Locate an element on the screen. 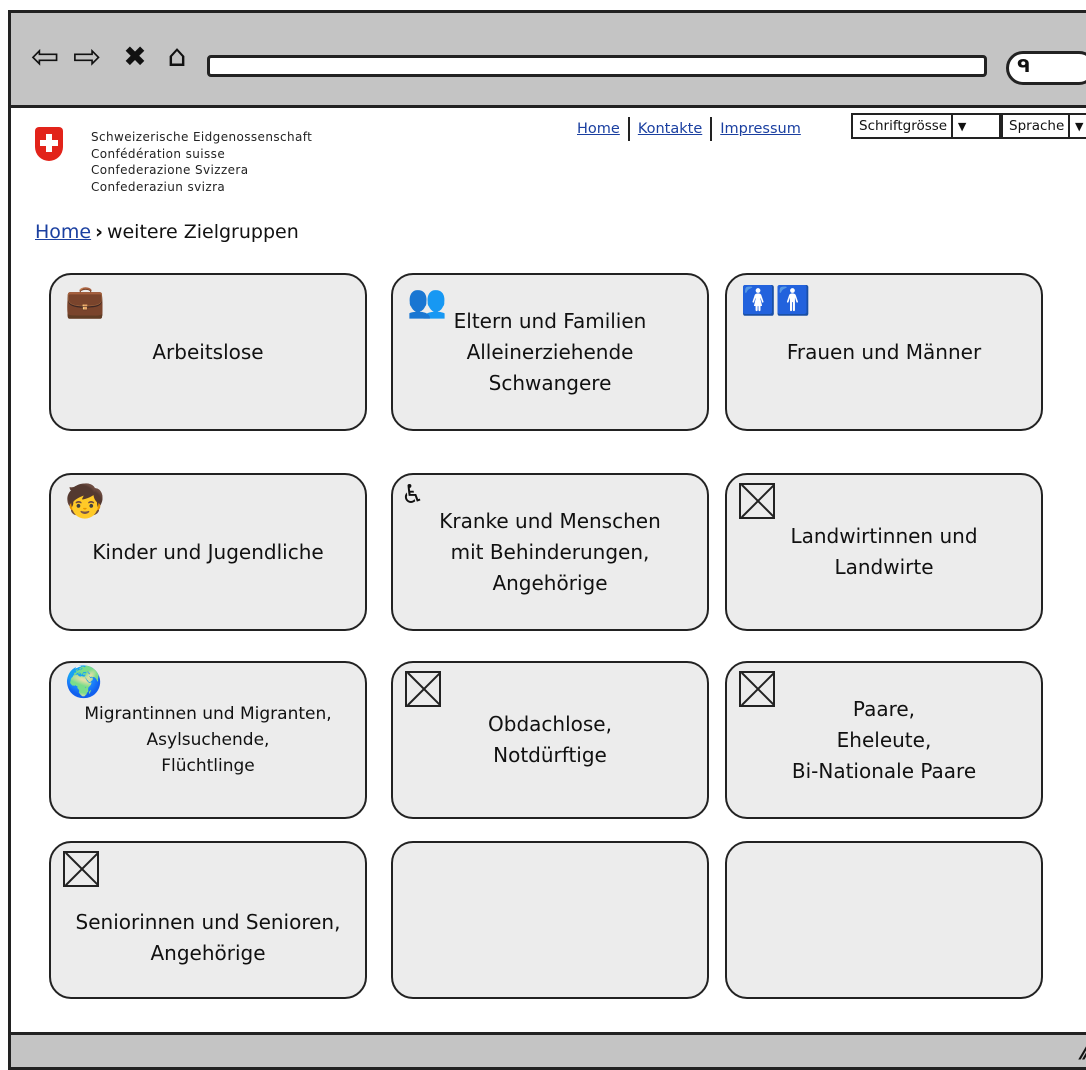  tile-label: Paare, Eheleute, Bi-Nationale Paare is located at coordinates (884, 739).